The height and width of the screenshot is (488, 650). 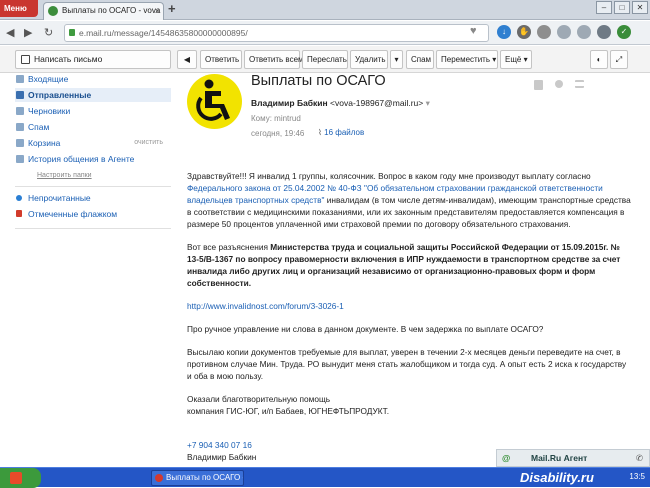 I want to click on message-header-icons, so click(x=559, y=85).